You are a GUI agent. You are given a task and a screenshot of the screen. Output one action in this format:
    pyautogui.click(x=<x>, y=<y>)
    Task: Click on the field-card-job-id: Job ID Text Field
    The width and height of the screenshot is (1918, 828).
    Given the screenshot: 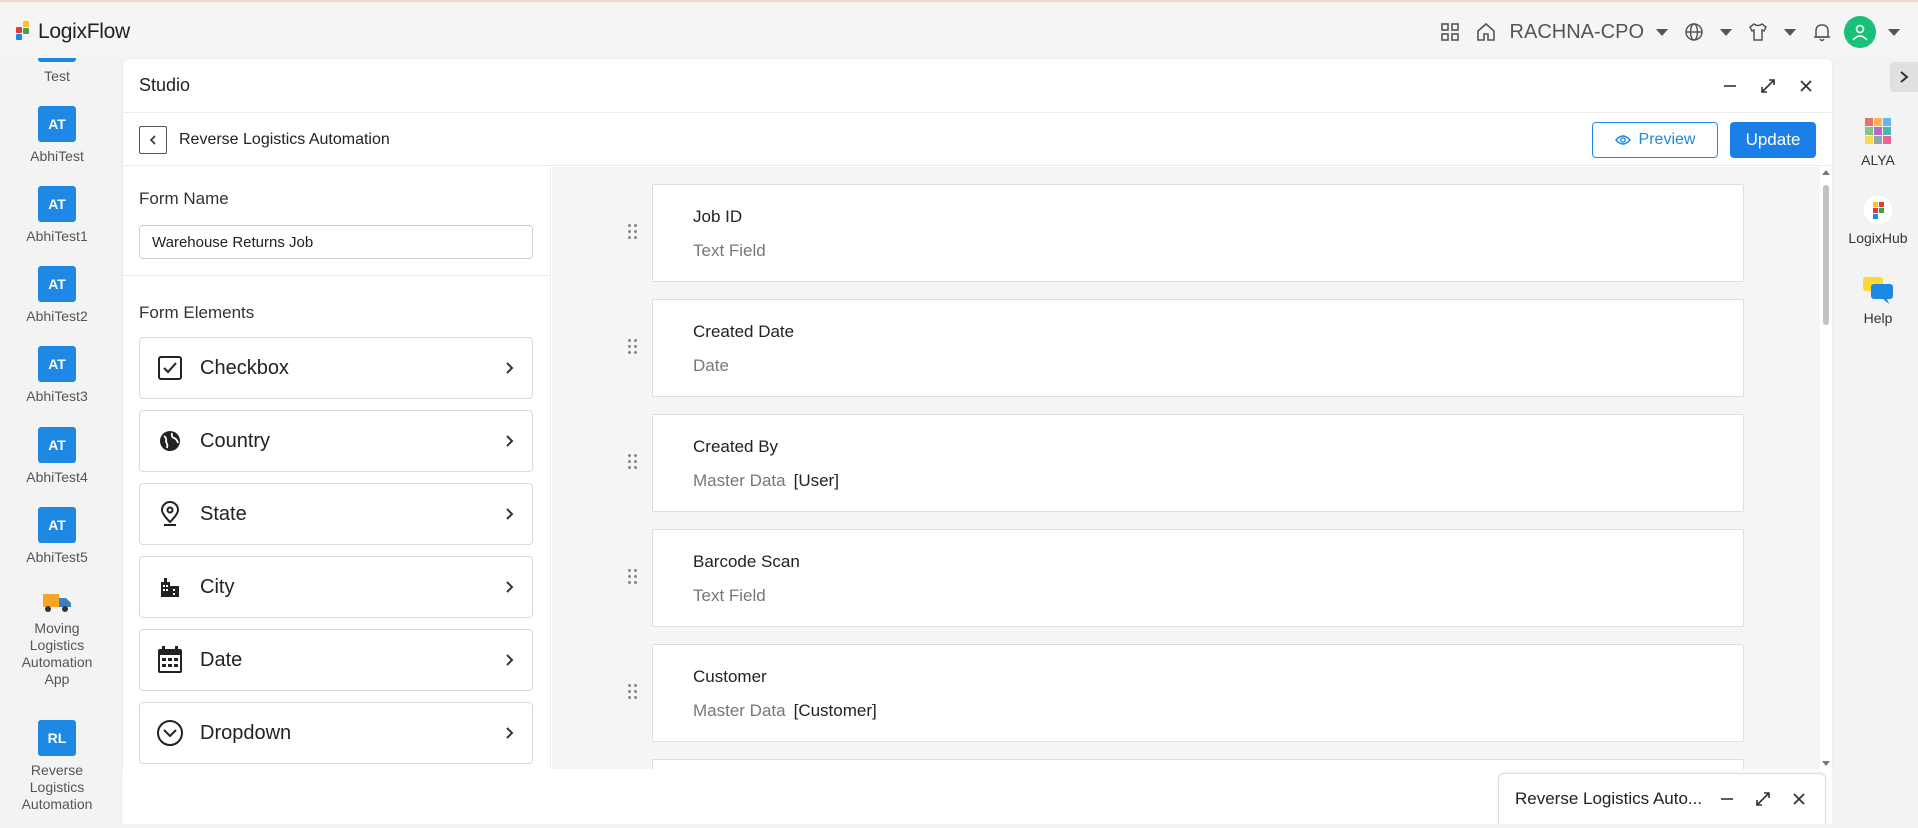 What is the action you would take?
    pyautogui.click(x=1198, y=233)
    